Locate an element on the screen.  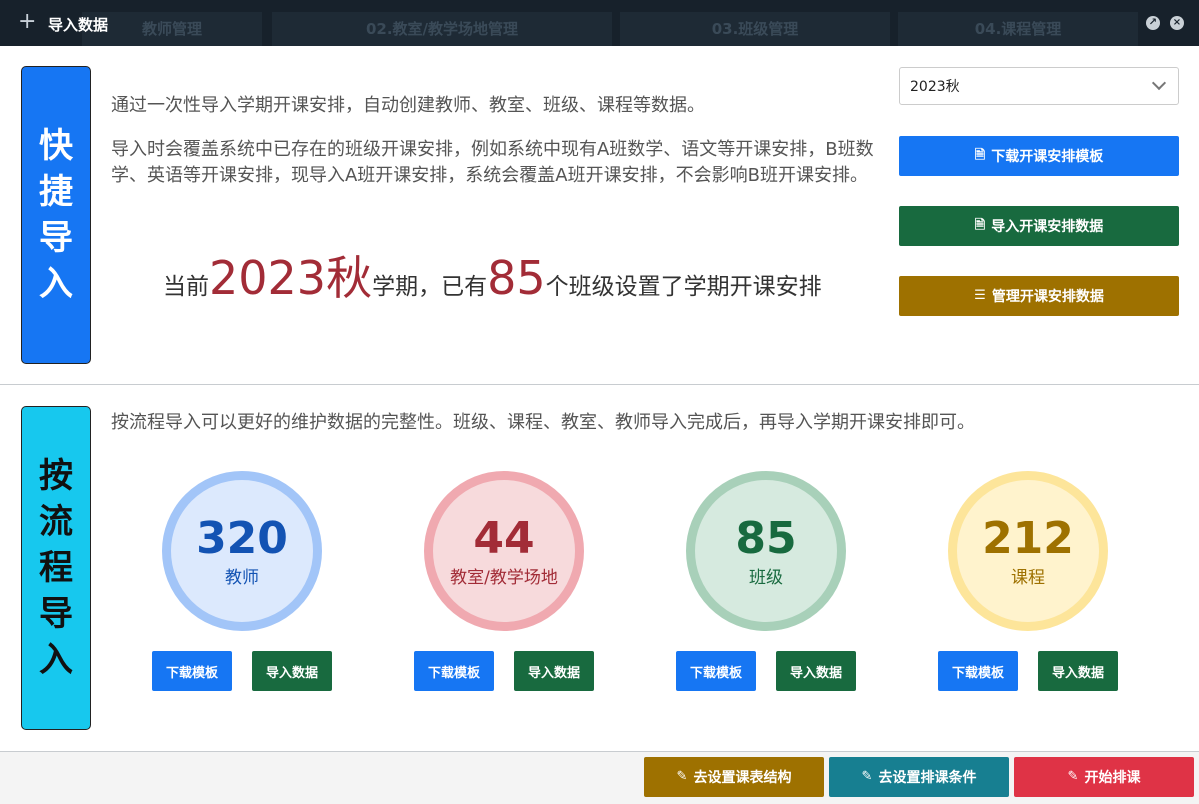
teacher-count: 320 is located at coordinates (242, 538).